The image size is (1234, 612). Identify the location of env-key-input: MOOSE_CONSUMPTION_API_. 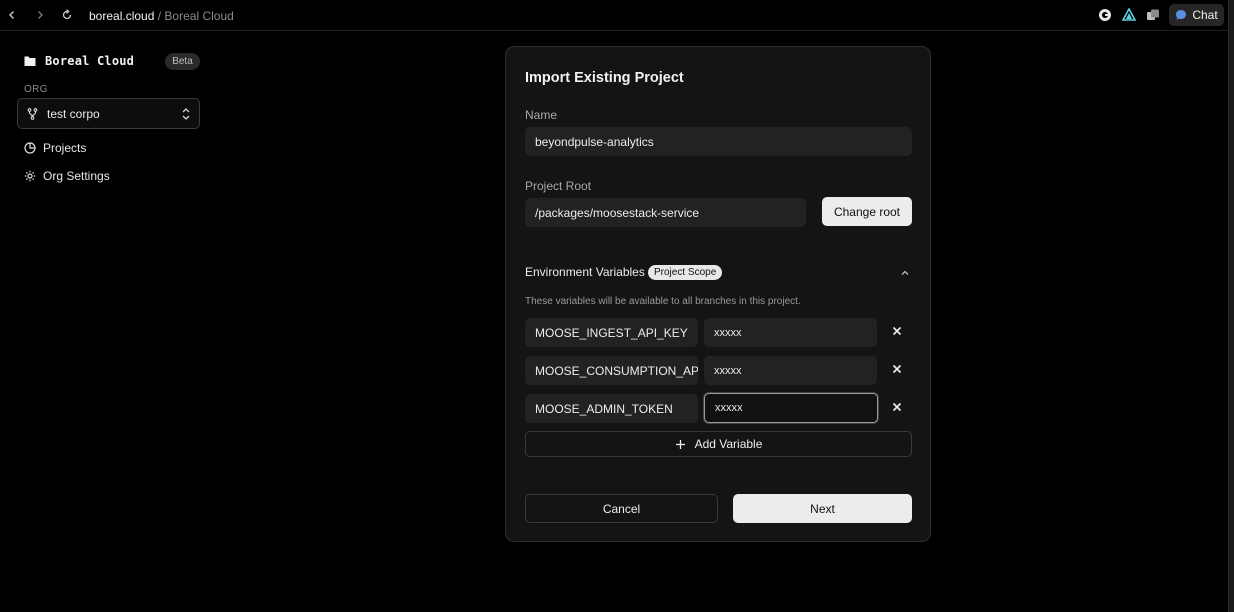
(611, 370).